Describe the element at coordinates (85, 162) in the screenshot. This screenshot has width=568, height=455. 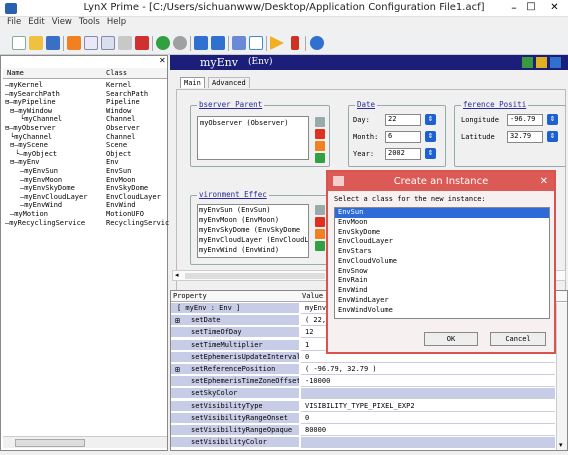
I see `tree-row: ⊟—myEnv Env` at that location.